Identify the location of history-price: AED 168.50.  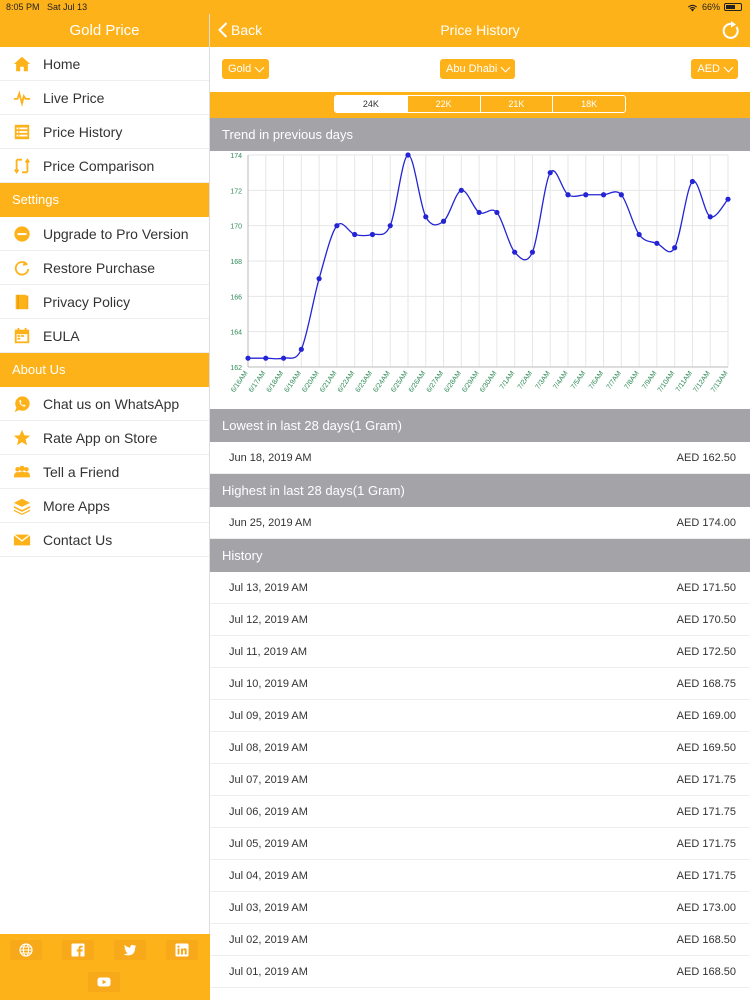
(706, 939).